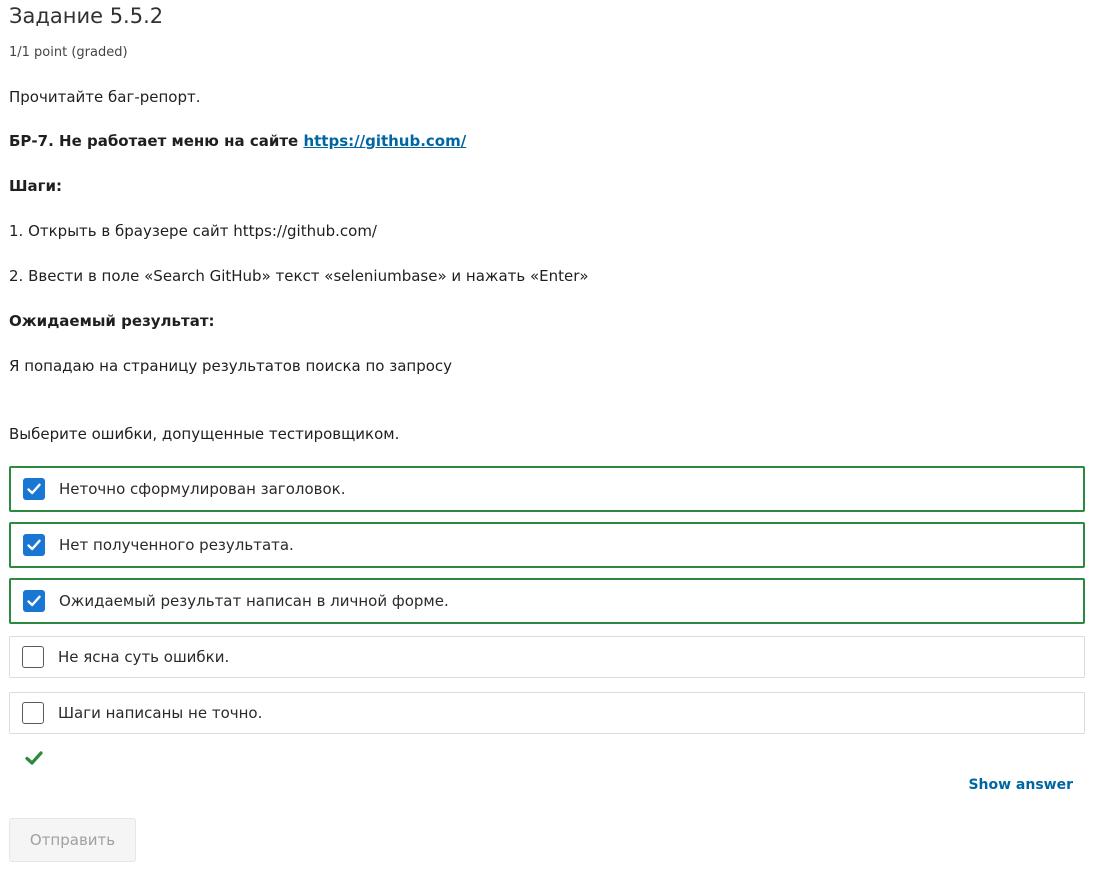  I want to click on choice-1: Неточно сформулирован заголовок., so click(547, 489).